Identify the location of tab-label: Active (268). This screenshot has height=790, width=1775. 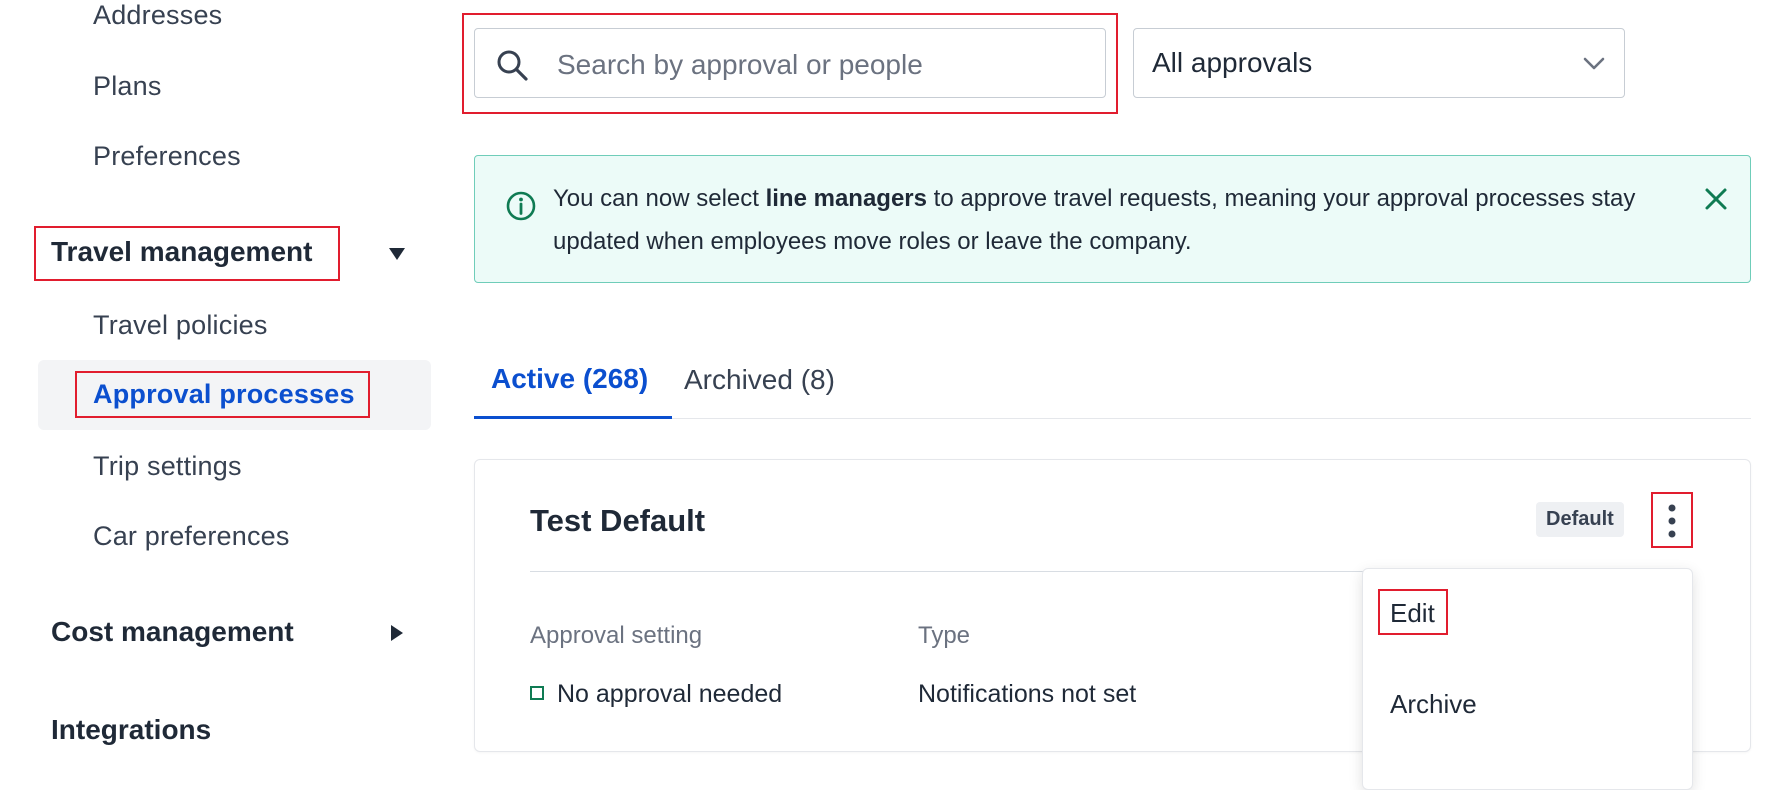
(570, 378).